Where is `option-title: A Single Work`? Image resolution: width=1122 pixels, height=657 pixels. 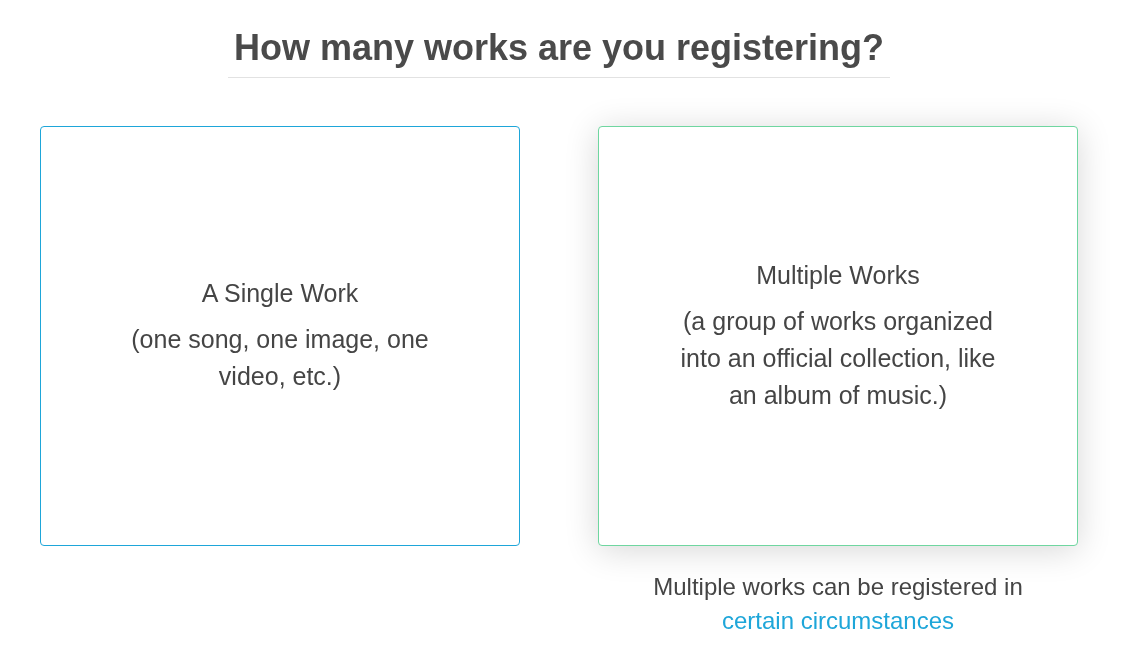
option-title: A Single Work is located at coordinates (280, 293).